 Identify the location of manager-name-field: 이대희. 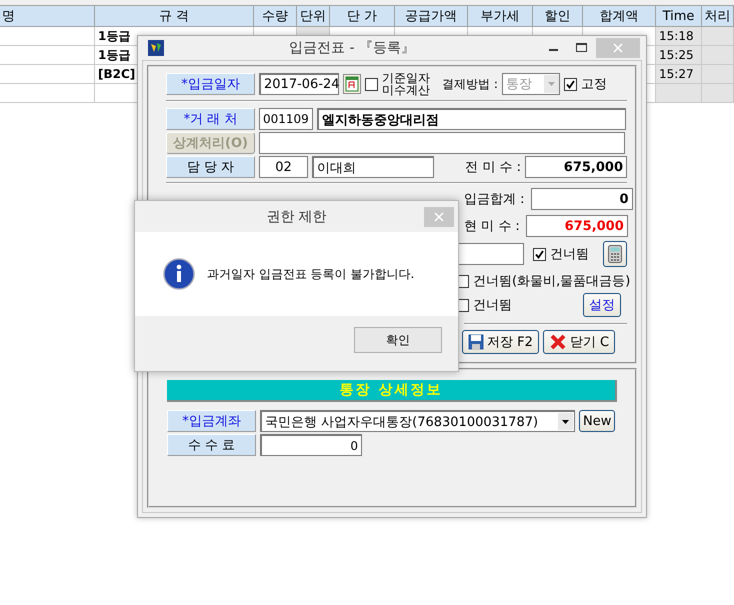
(373, 167).